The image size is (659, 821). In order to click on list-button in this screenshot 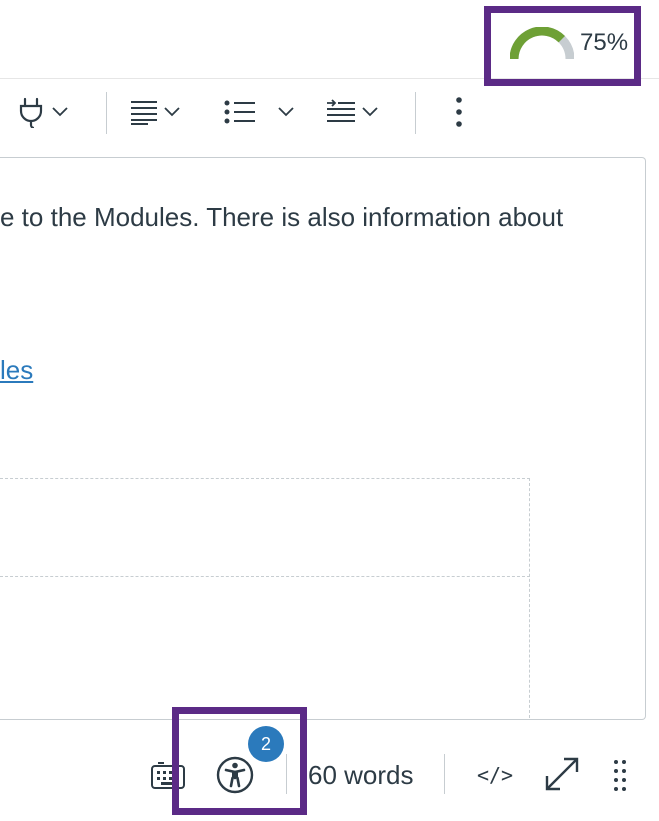, I will do `click(259, 112)`.